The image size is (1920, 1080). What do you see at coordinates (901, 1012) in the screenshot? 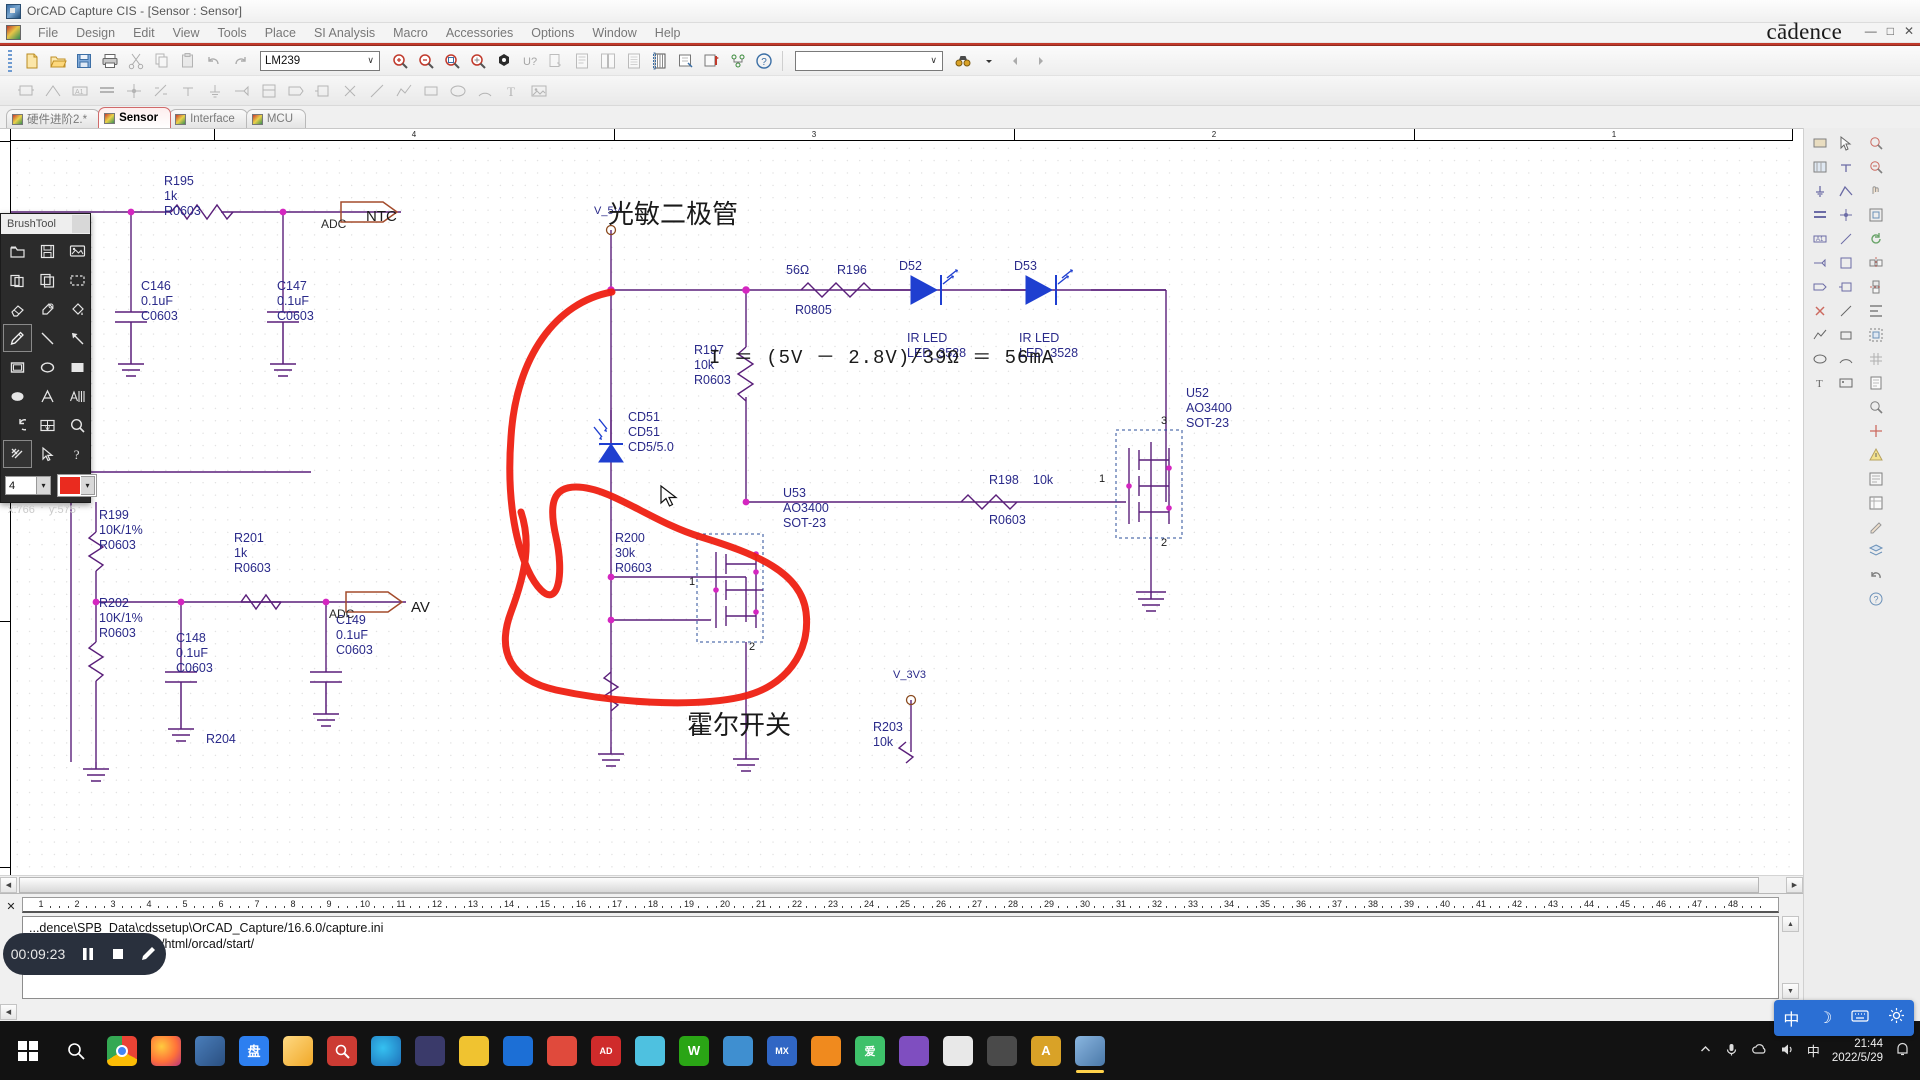
I see `log-horizontal-scrollbar: ◀ ▶` at bounding box center [901, 1012].